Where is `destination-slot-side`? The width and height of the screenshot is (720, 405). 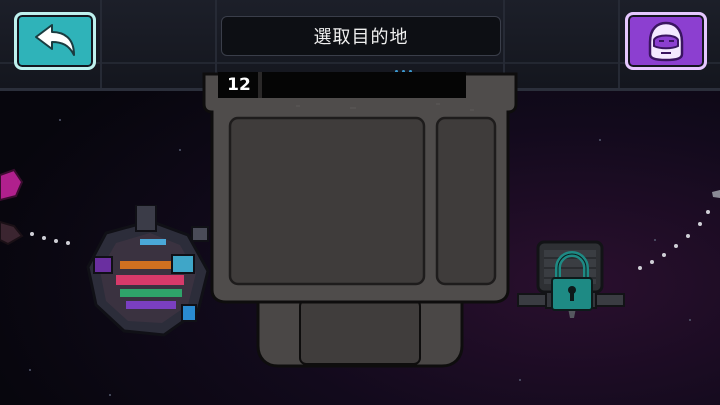
destination-slot-side is located at coordinates (466, 201).